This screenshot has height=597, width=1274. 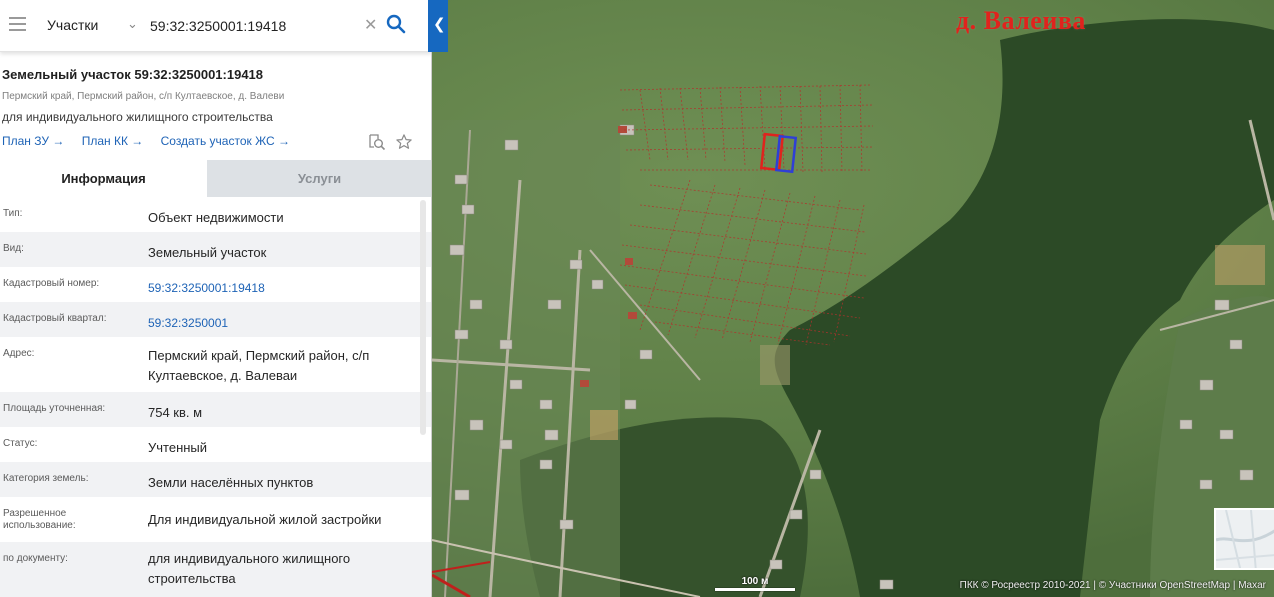 What do you see at coordinates (283, 288) in the screenshot?
I see `cadastral-number-link: 59:32:3250001:19418` at bounding box center [283, 288].